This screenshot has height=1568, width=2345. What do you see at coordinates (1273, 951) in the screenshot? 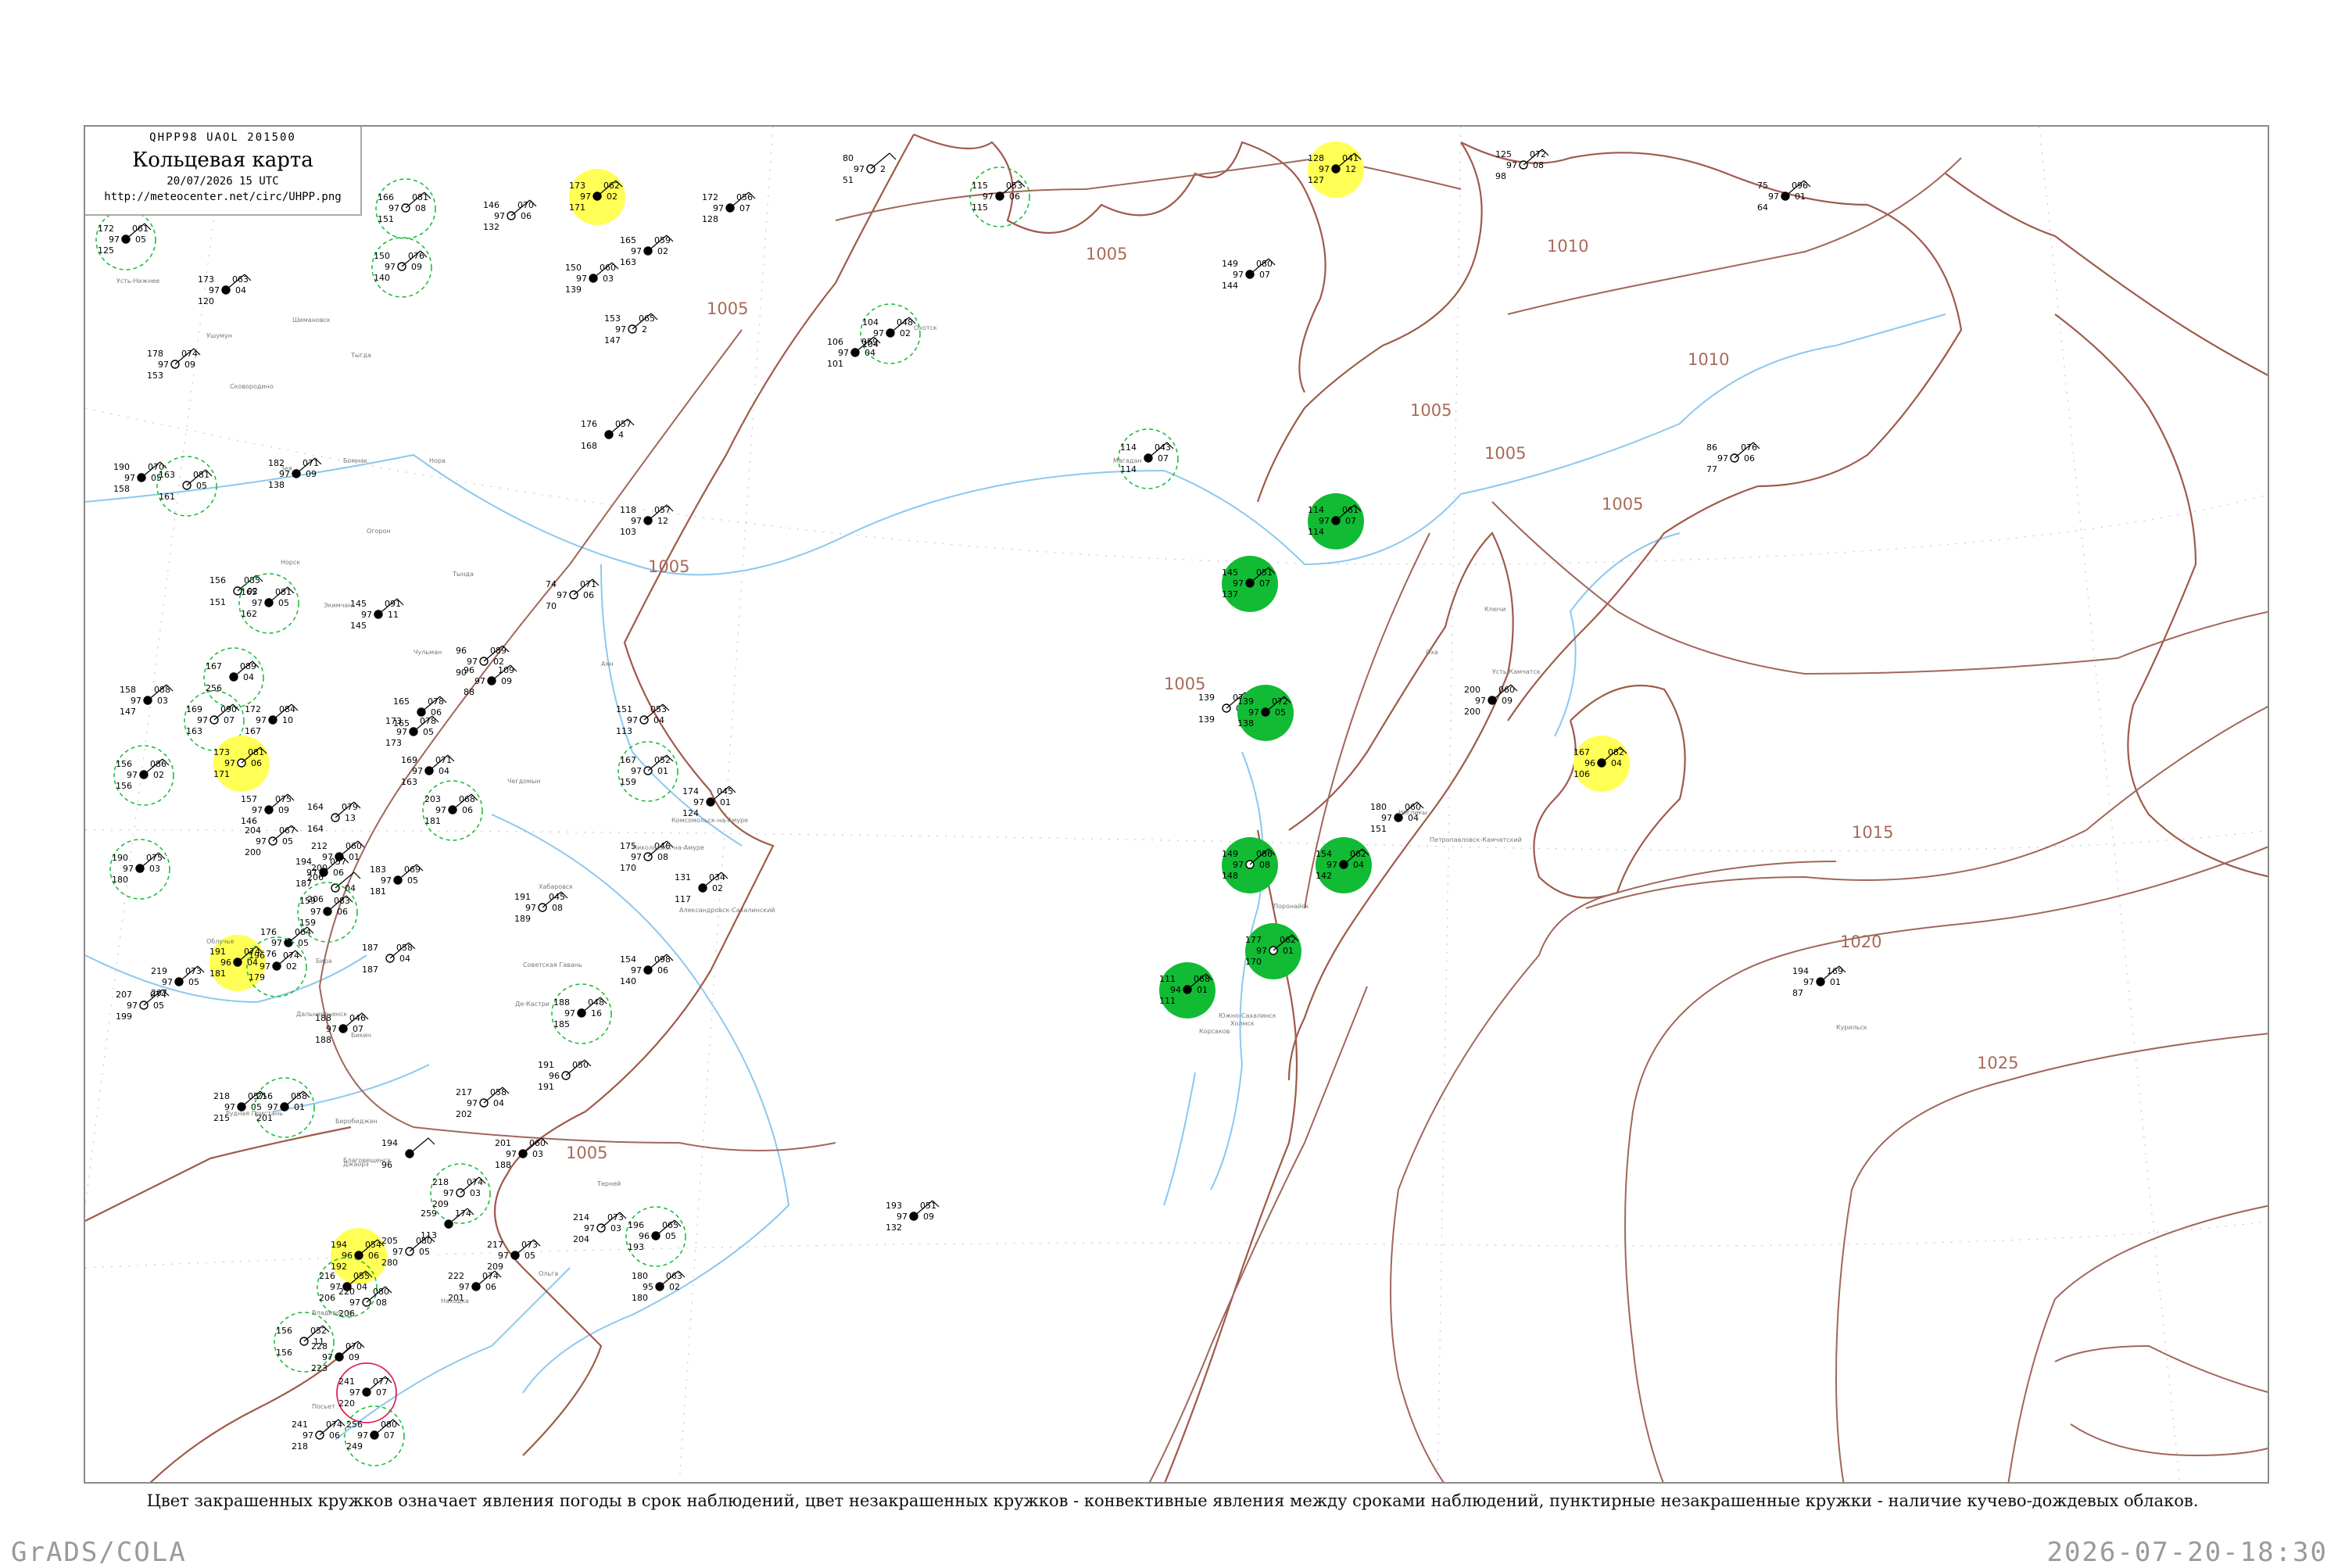
I see `station-plot: 177 062 97 01 170` at bounding box center [1273, 951].